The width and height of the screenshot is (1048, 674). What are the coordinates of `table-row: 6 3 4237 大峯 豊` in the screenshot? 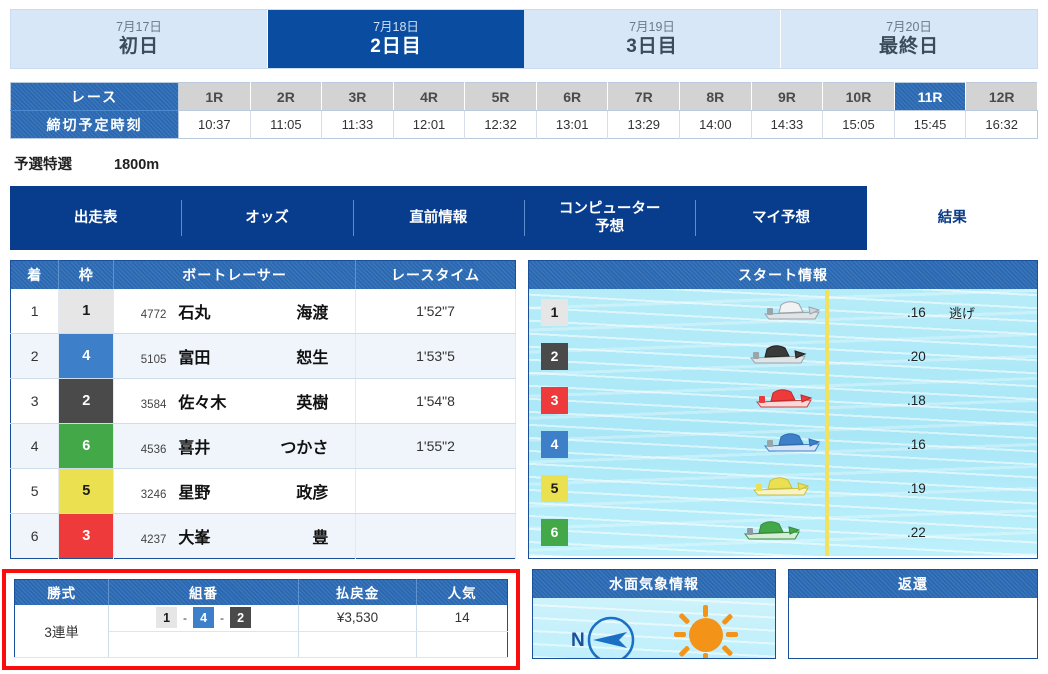 It's located at (263, 535).